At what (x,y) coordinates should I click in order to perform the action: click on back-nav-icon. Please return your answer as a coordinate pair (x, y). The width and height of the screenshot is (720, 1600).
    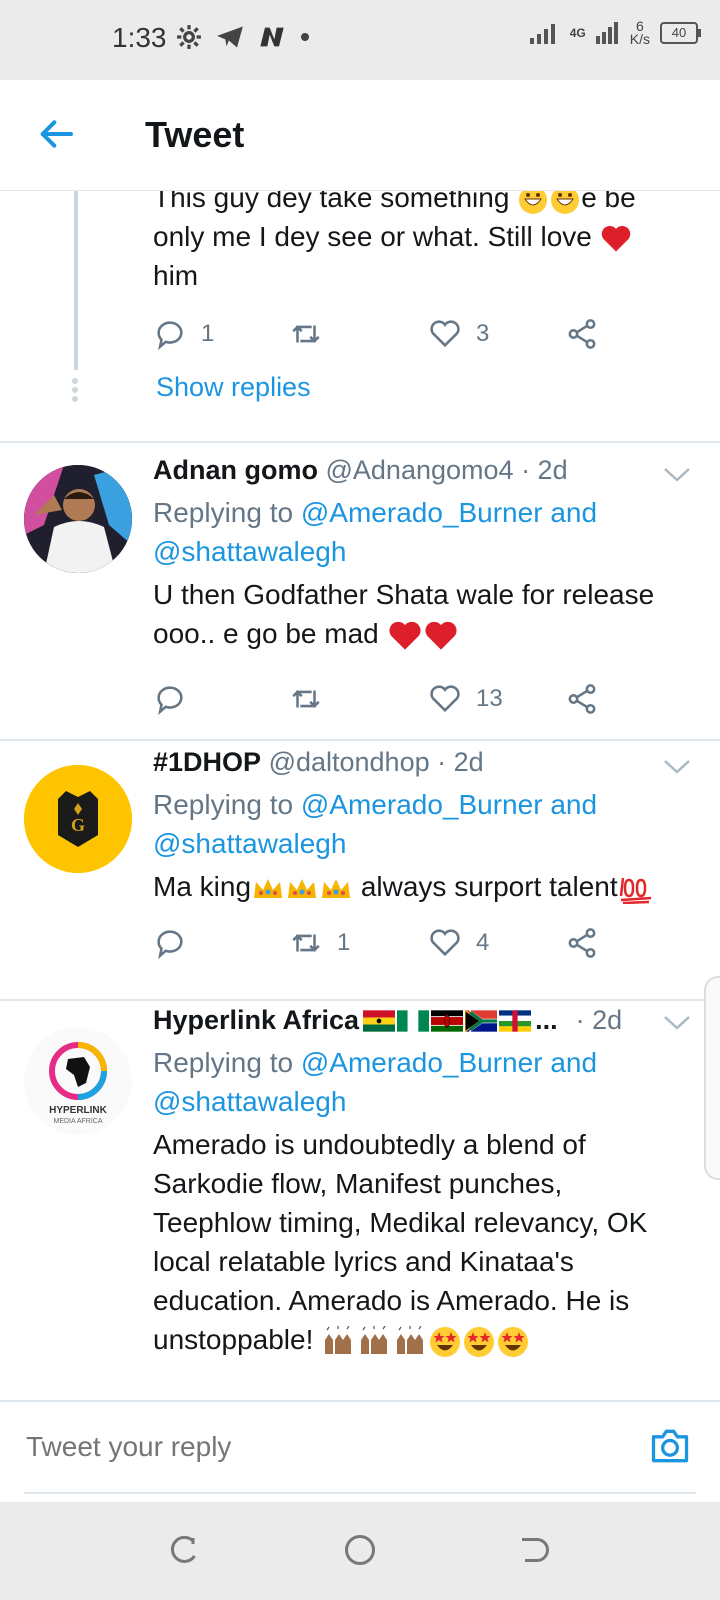
    Looking at the image, I should click on (534, 1550).